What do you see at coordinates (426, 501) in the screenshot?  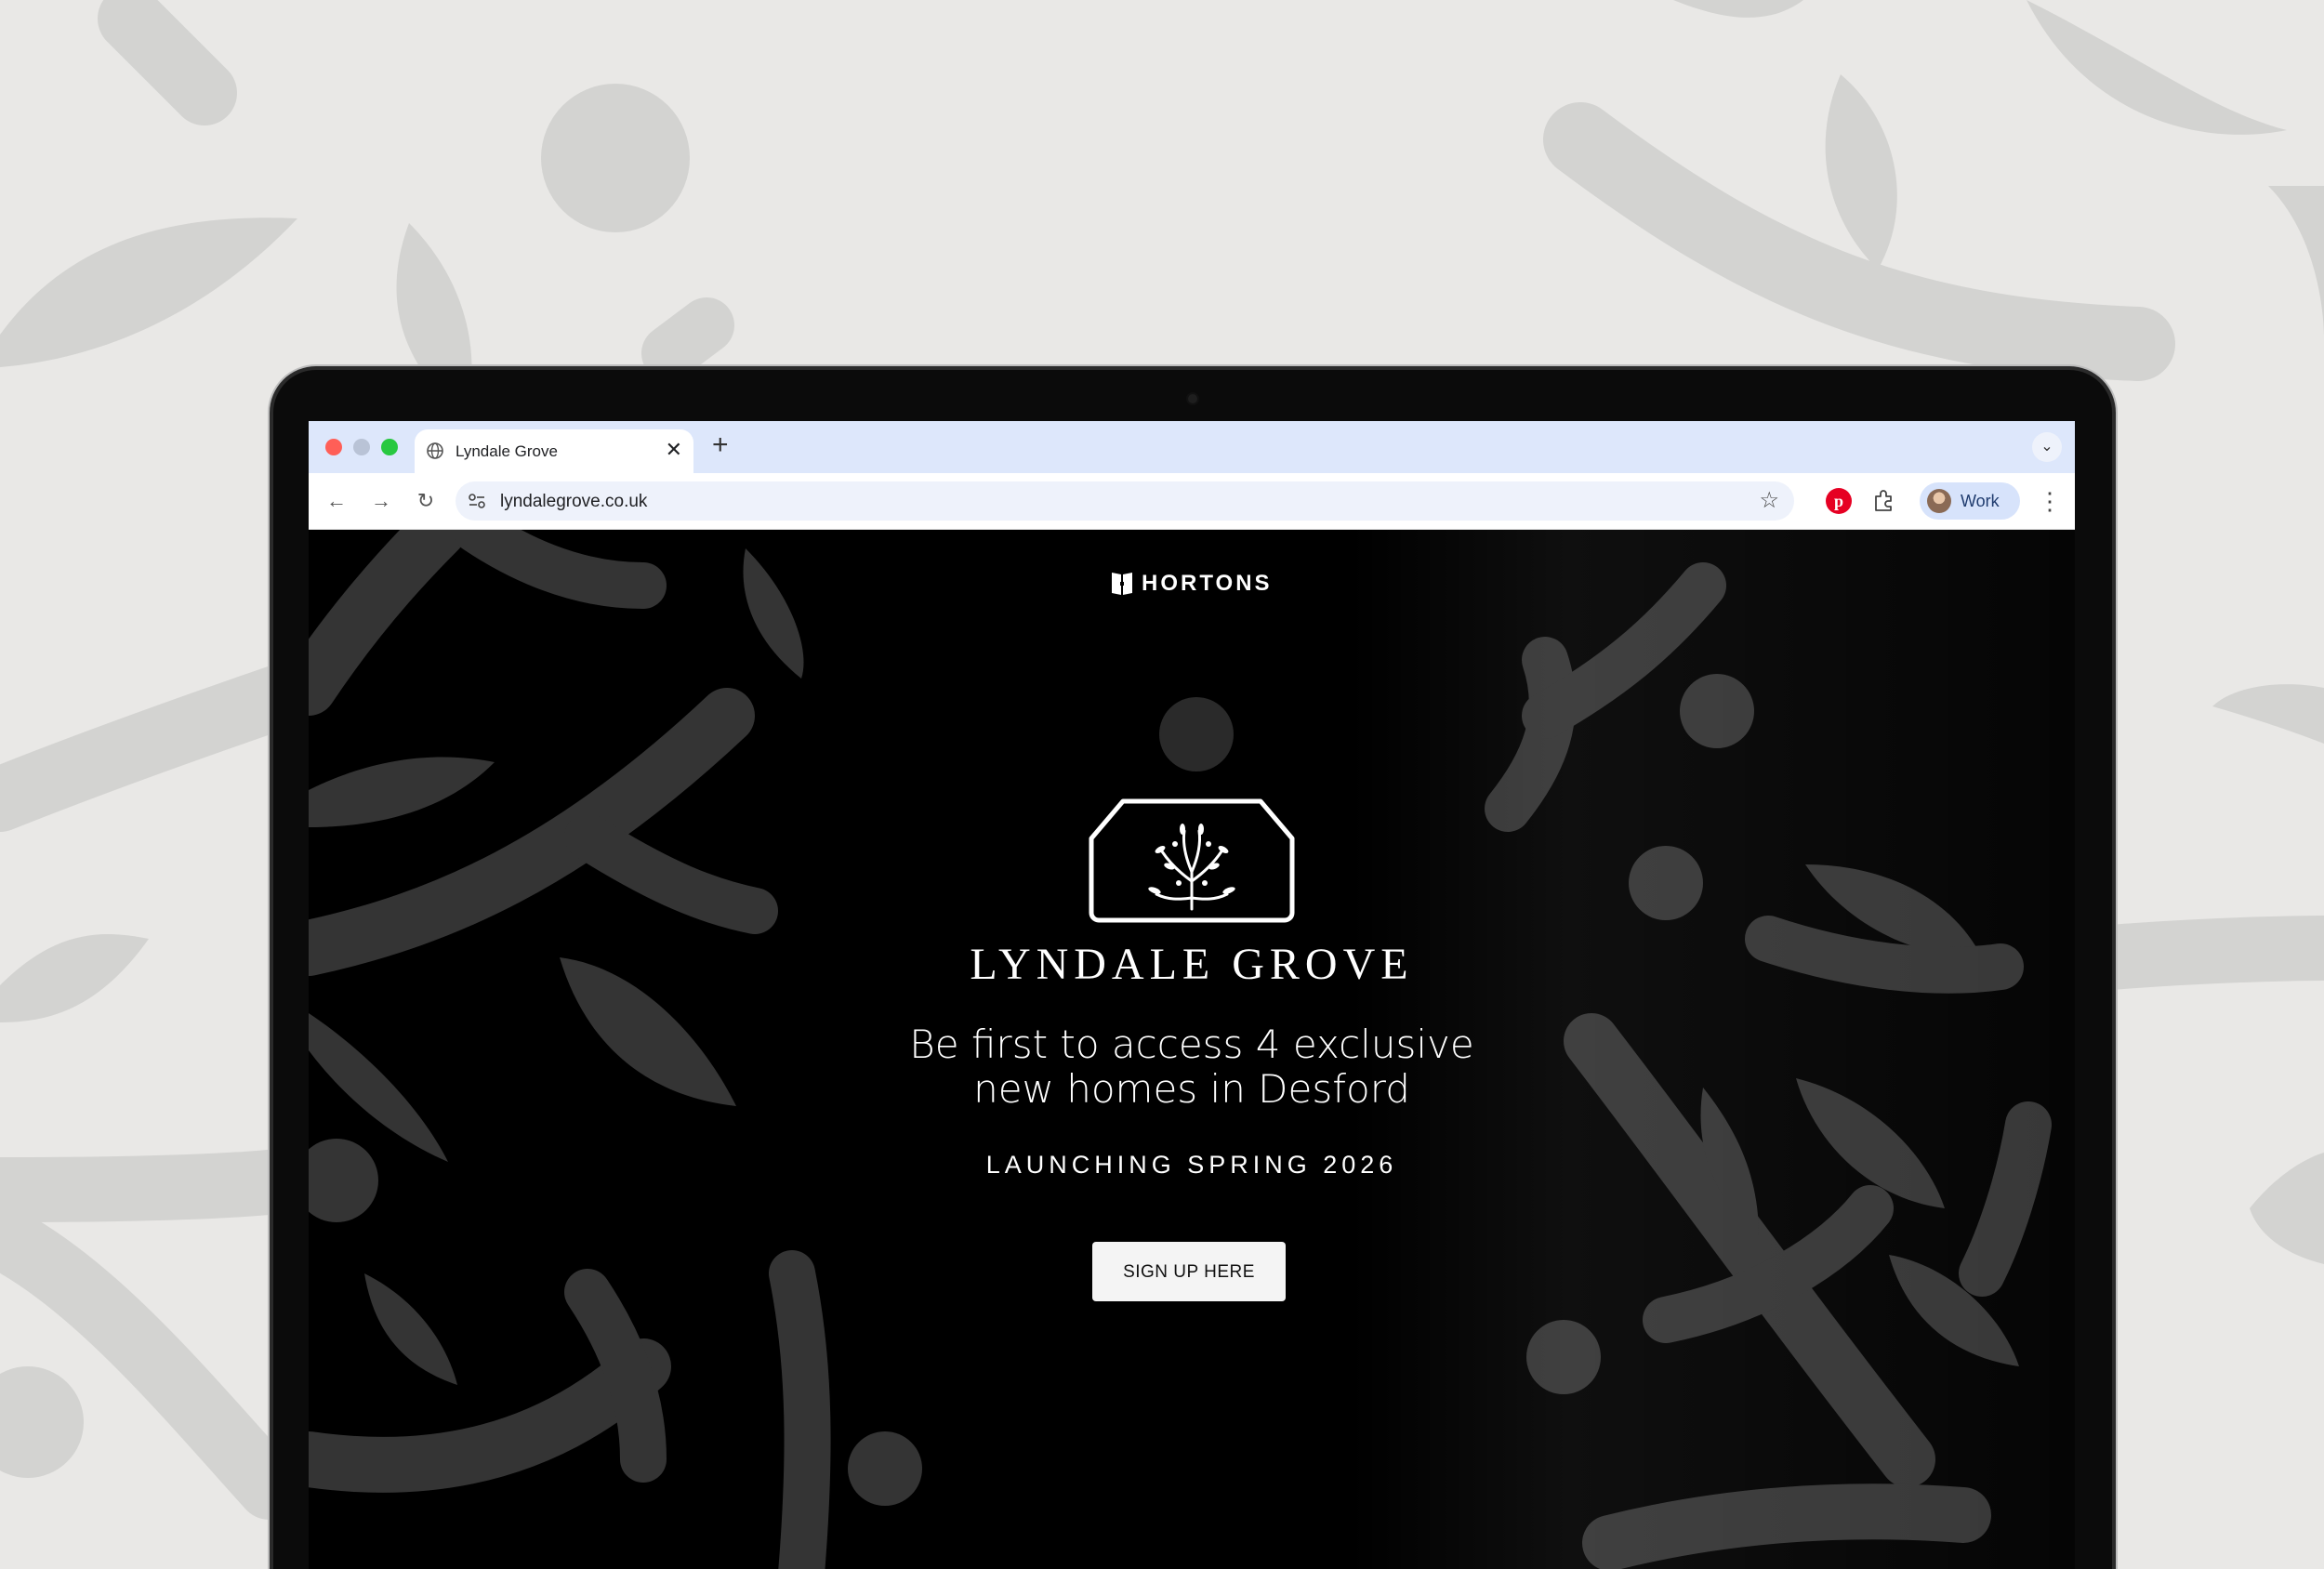 I see `reload-icon: ↻` at bounding box center [426, 501].